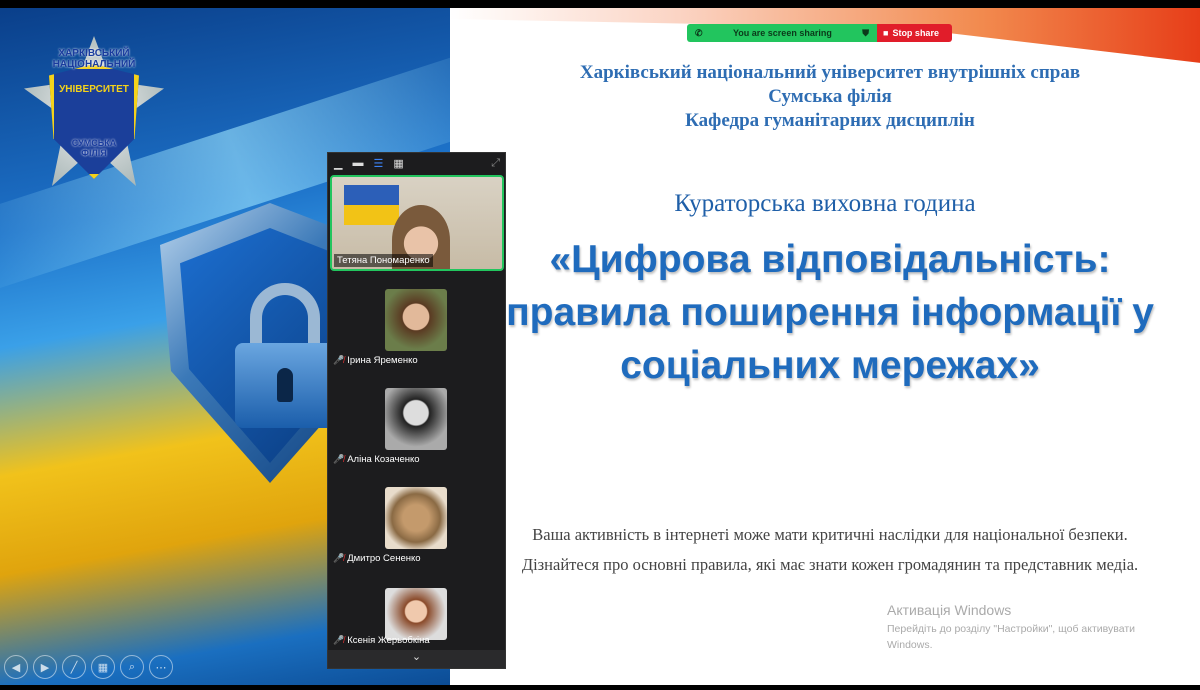  Describe the element at coordinates (88, 667) in the screenshot. I see `slideshow-controls: ◀ ▶ ╱ ▦ ⌕ ⋯` at that location.